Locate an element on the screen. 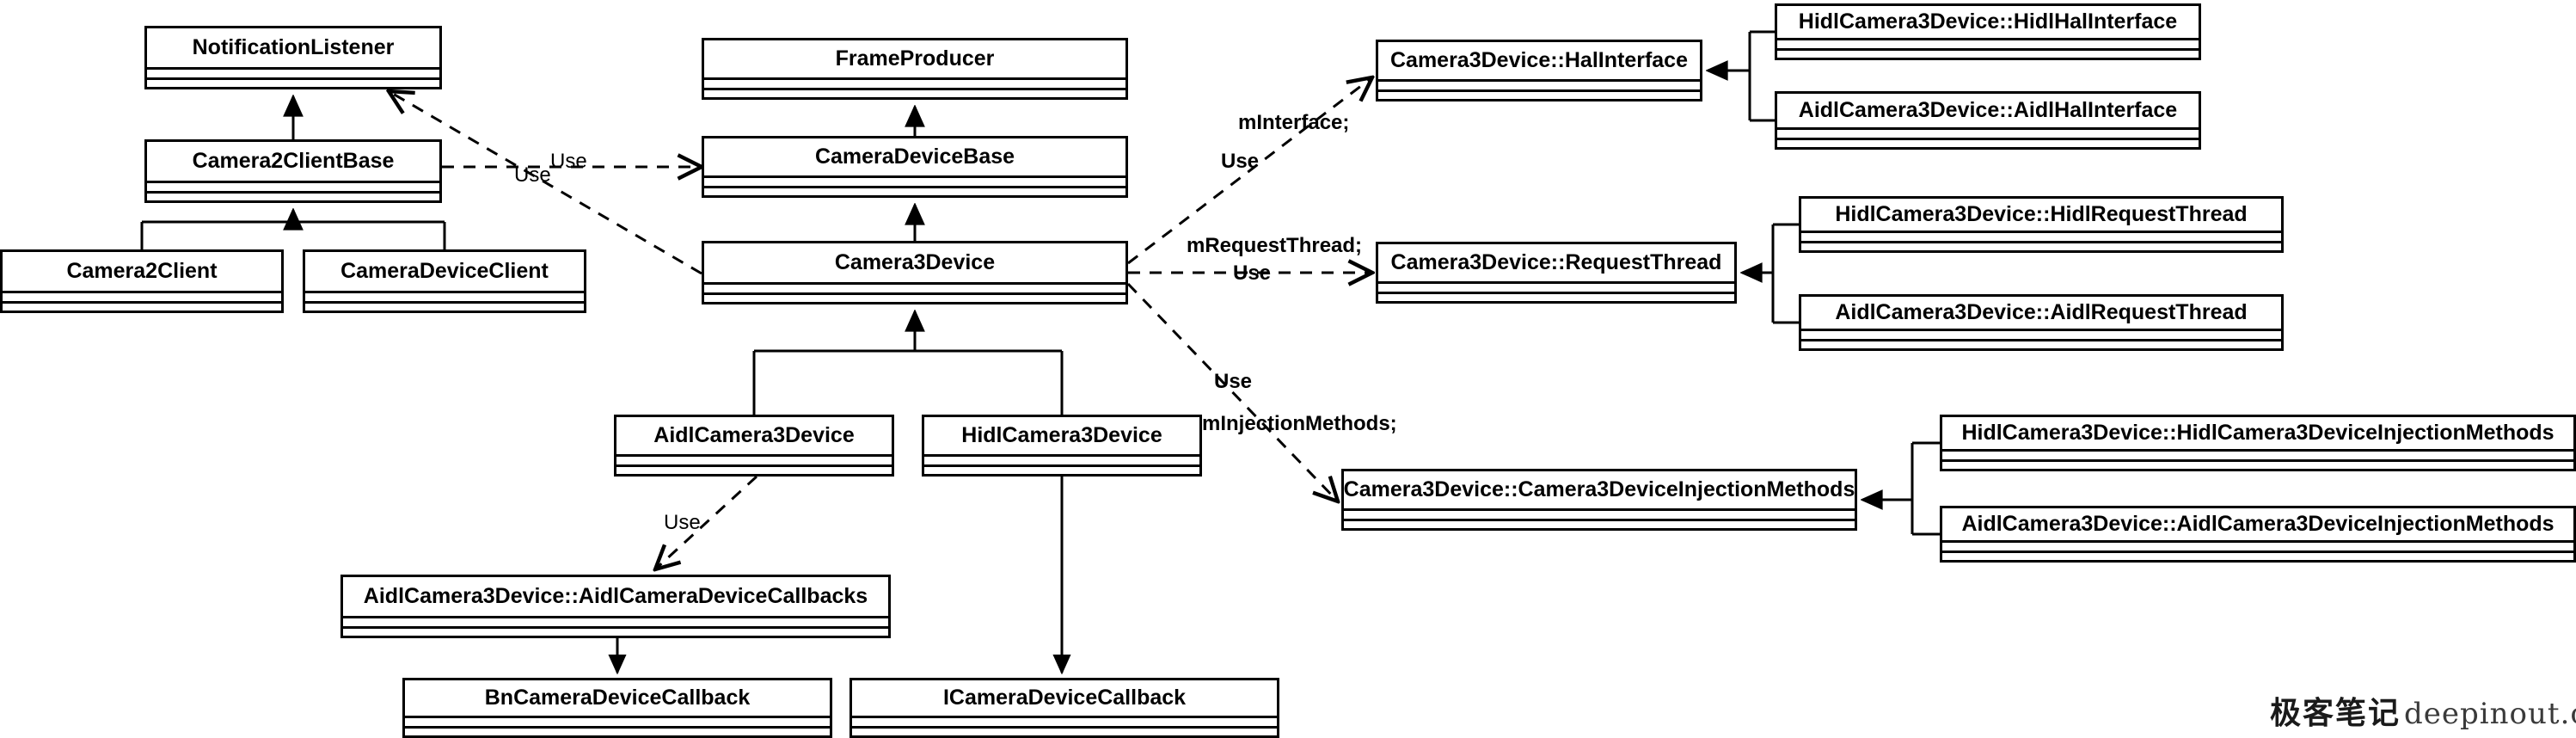 The image size is (2576, 738). class-title: ICameraDeviceCallback is located at coordinates (1064, 697).